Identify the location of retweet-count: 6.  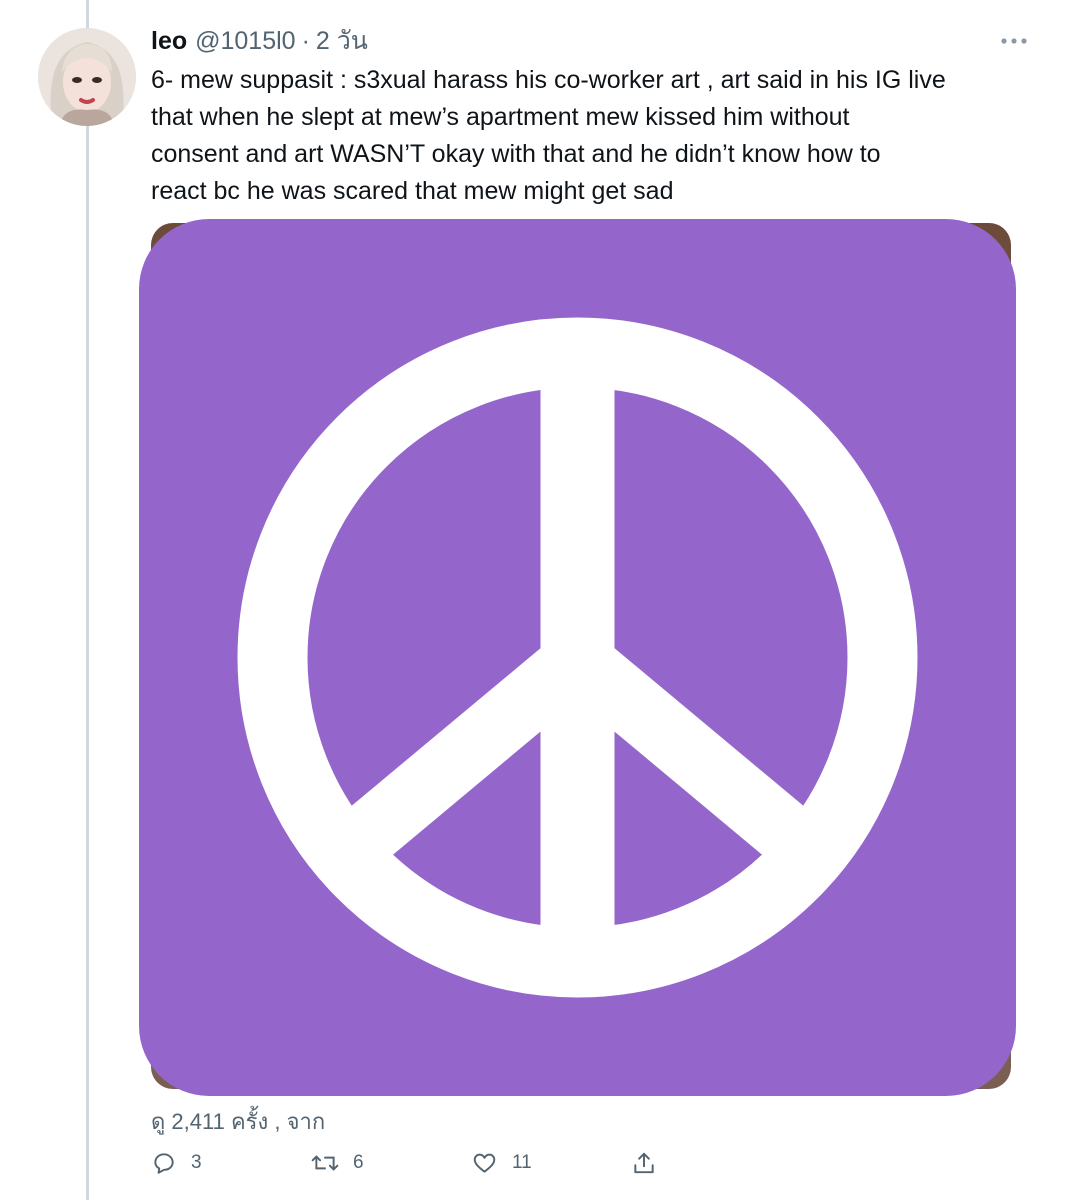
(358, 1162).